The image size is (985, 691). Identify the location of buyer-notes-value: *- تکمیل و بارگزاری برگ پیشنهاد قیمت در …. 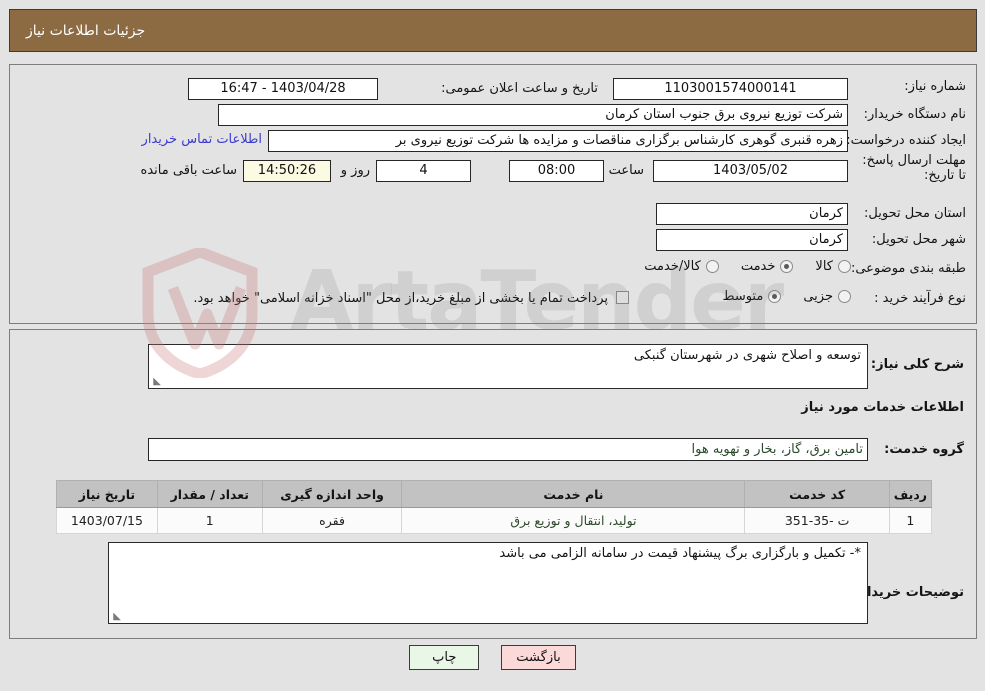
(680, 553).